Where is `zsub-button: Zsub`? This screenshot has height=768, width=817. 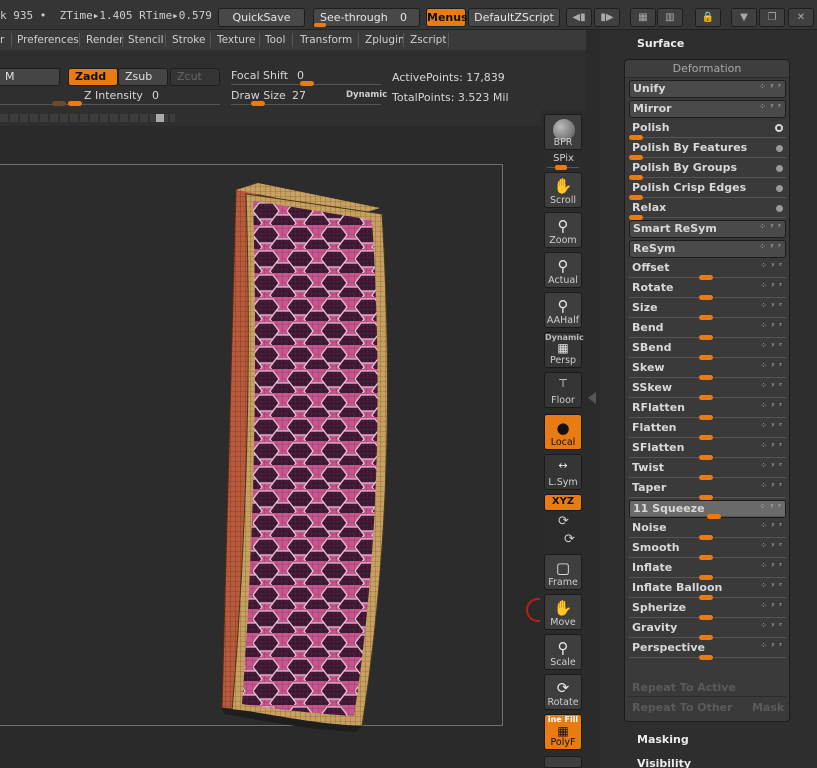 zsub-button: Zsub is located at coordinates (143, 77).